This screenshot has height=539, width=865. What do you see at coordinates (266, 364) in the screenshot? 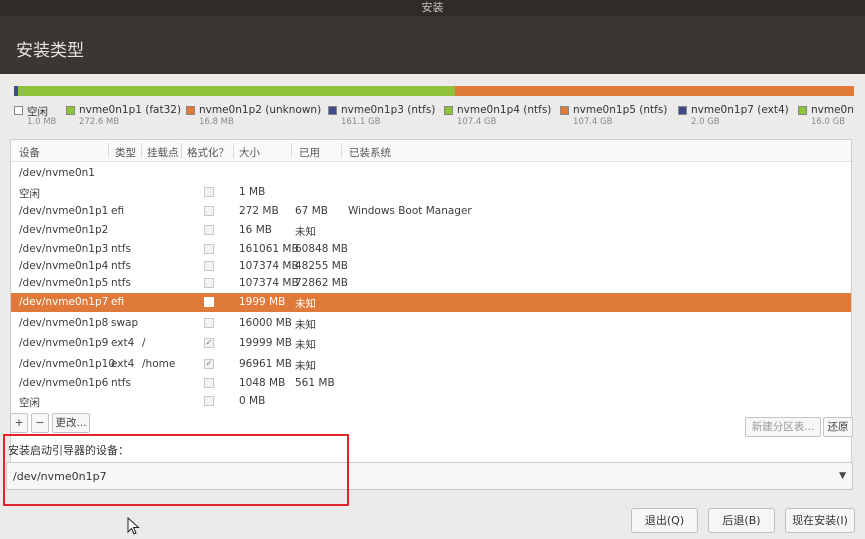
I see `cell-size: 96961 MB` at bounding box center [266, 364].